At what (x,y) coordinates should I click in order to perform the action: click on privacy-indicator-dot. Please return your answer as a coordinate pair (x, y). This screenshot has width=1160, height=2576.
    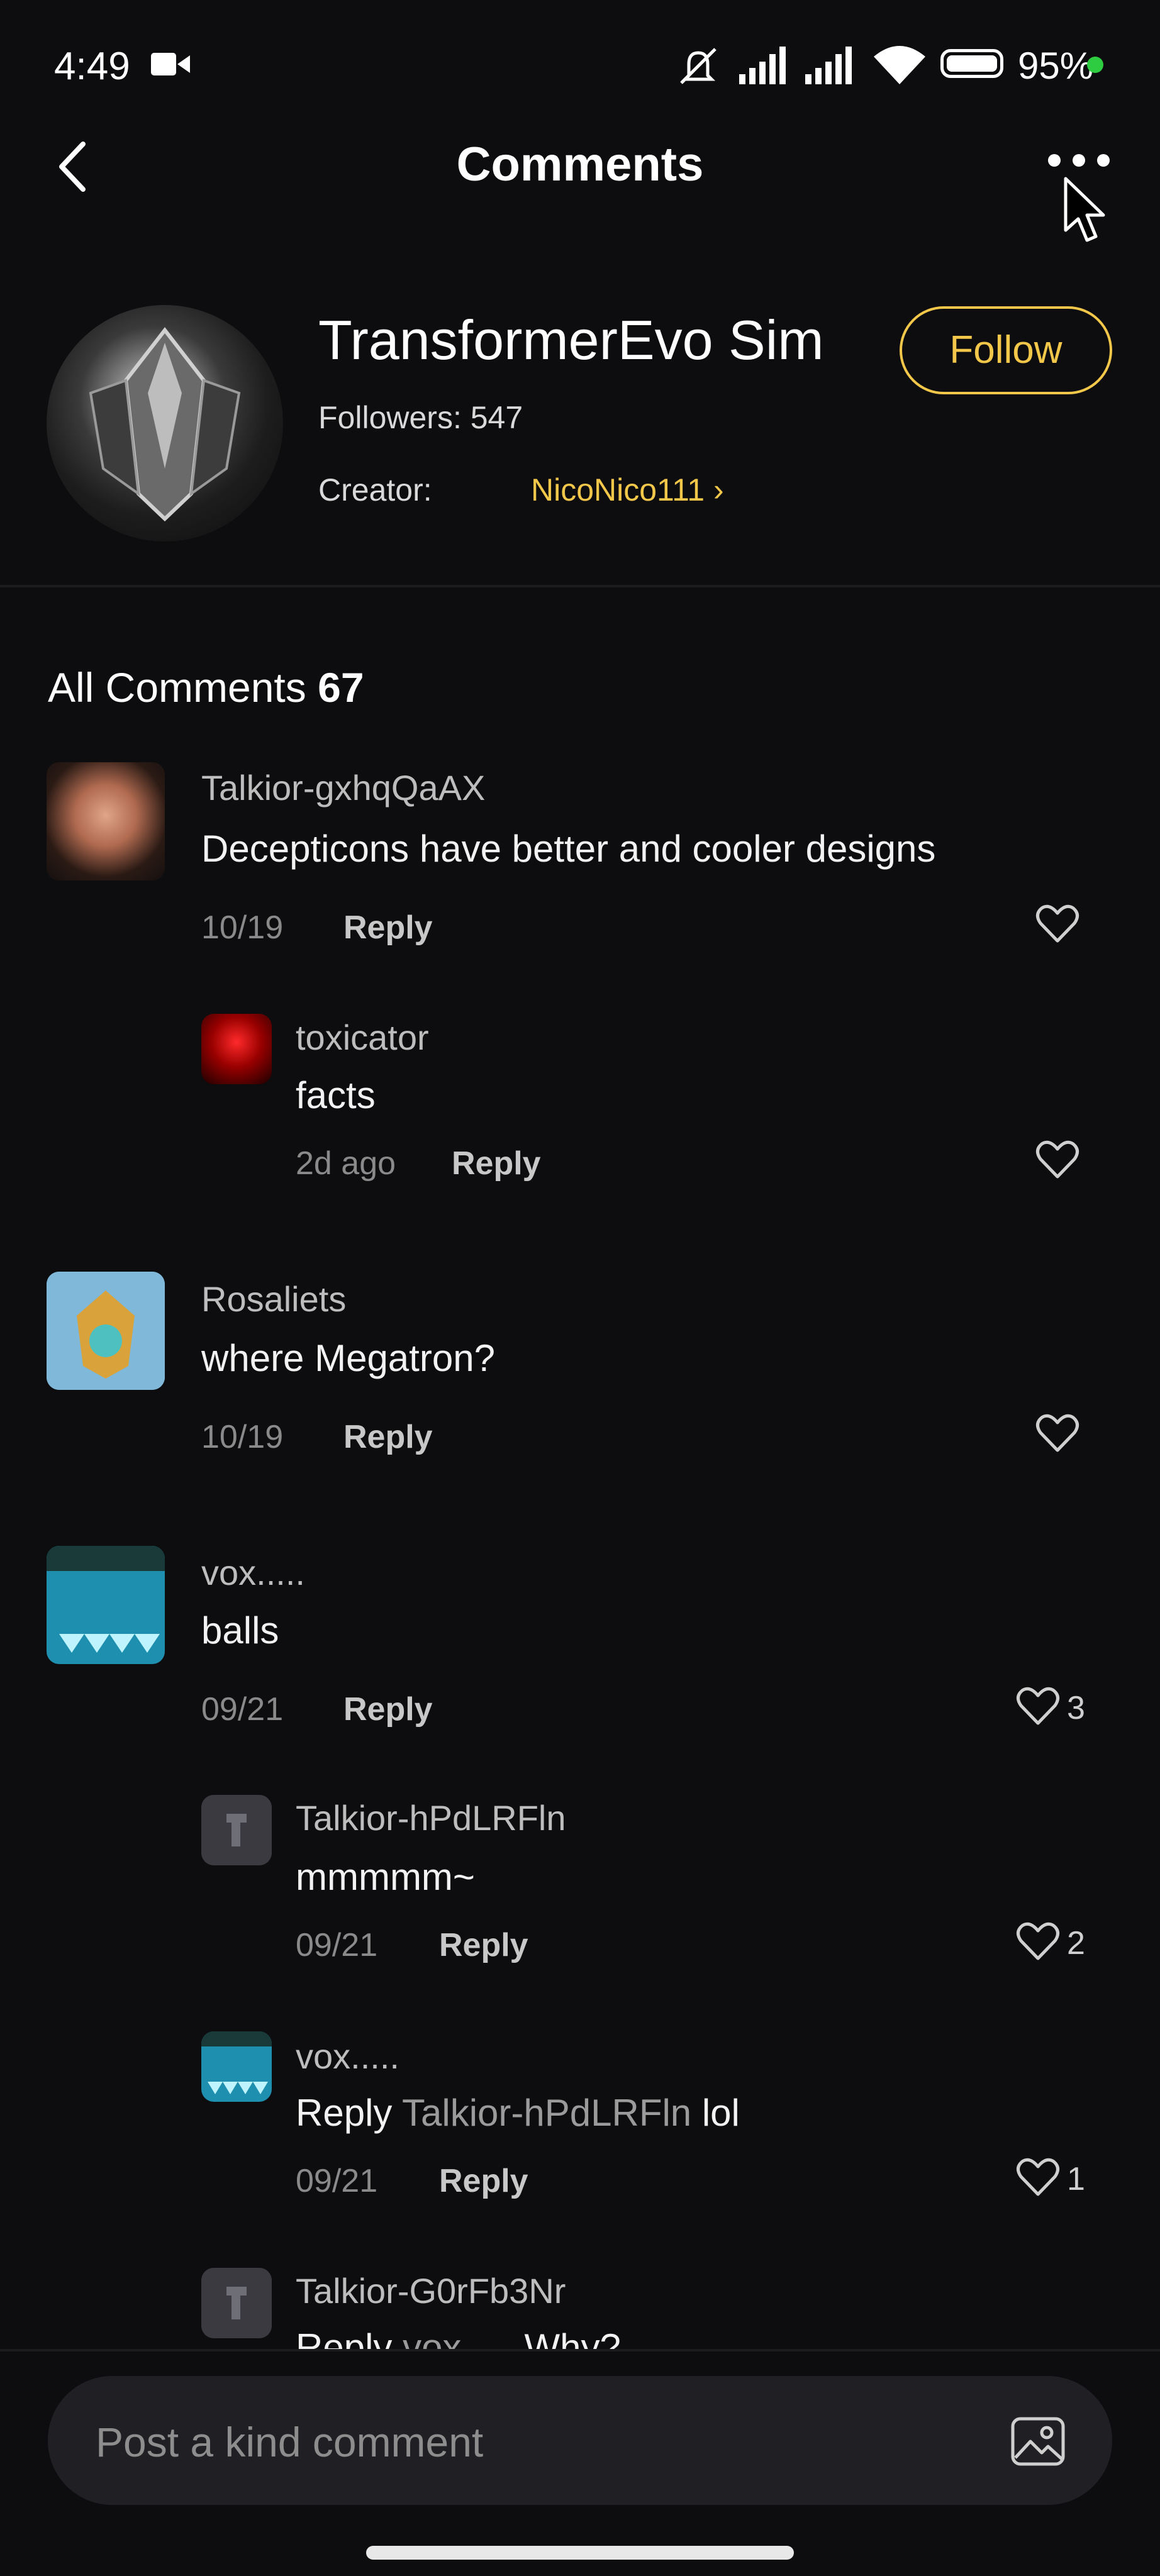
    Looking at the image, I should click on (1095, 65).